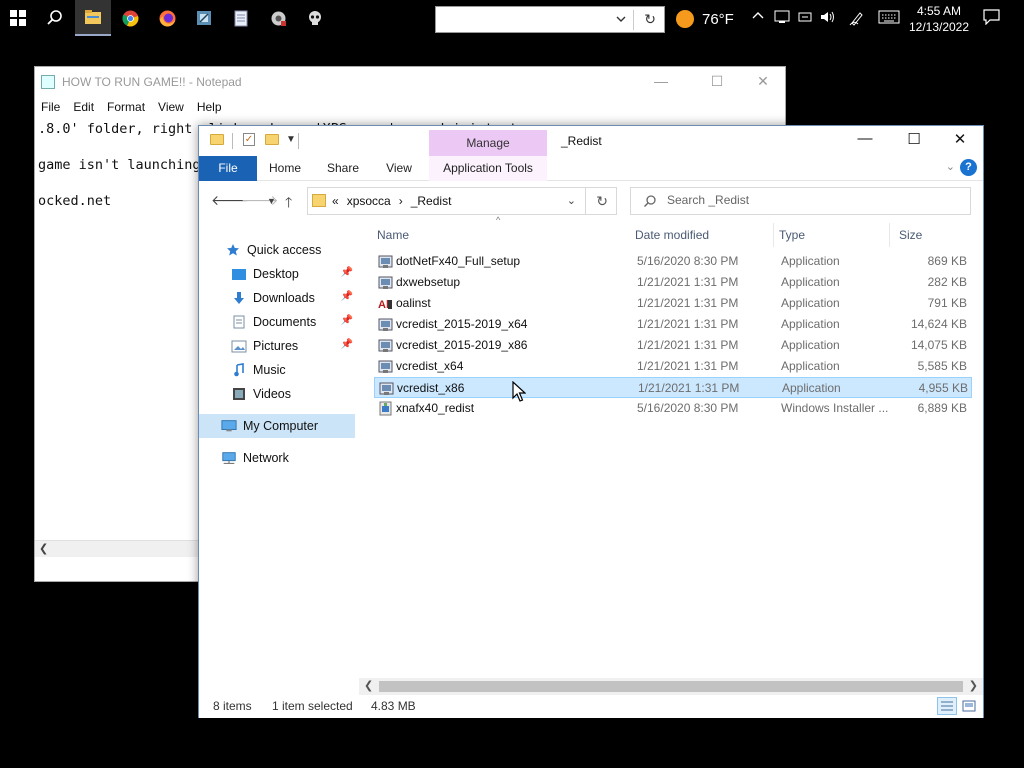 Image resolution: width=1024 pixels, height=768 pixels. Describe the element at coordinates (288, 204) in the screenshot. I see `up-icon: 🡑` at that location.